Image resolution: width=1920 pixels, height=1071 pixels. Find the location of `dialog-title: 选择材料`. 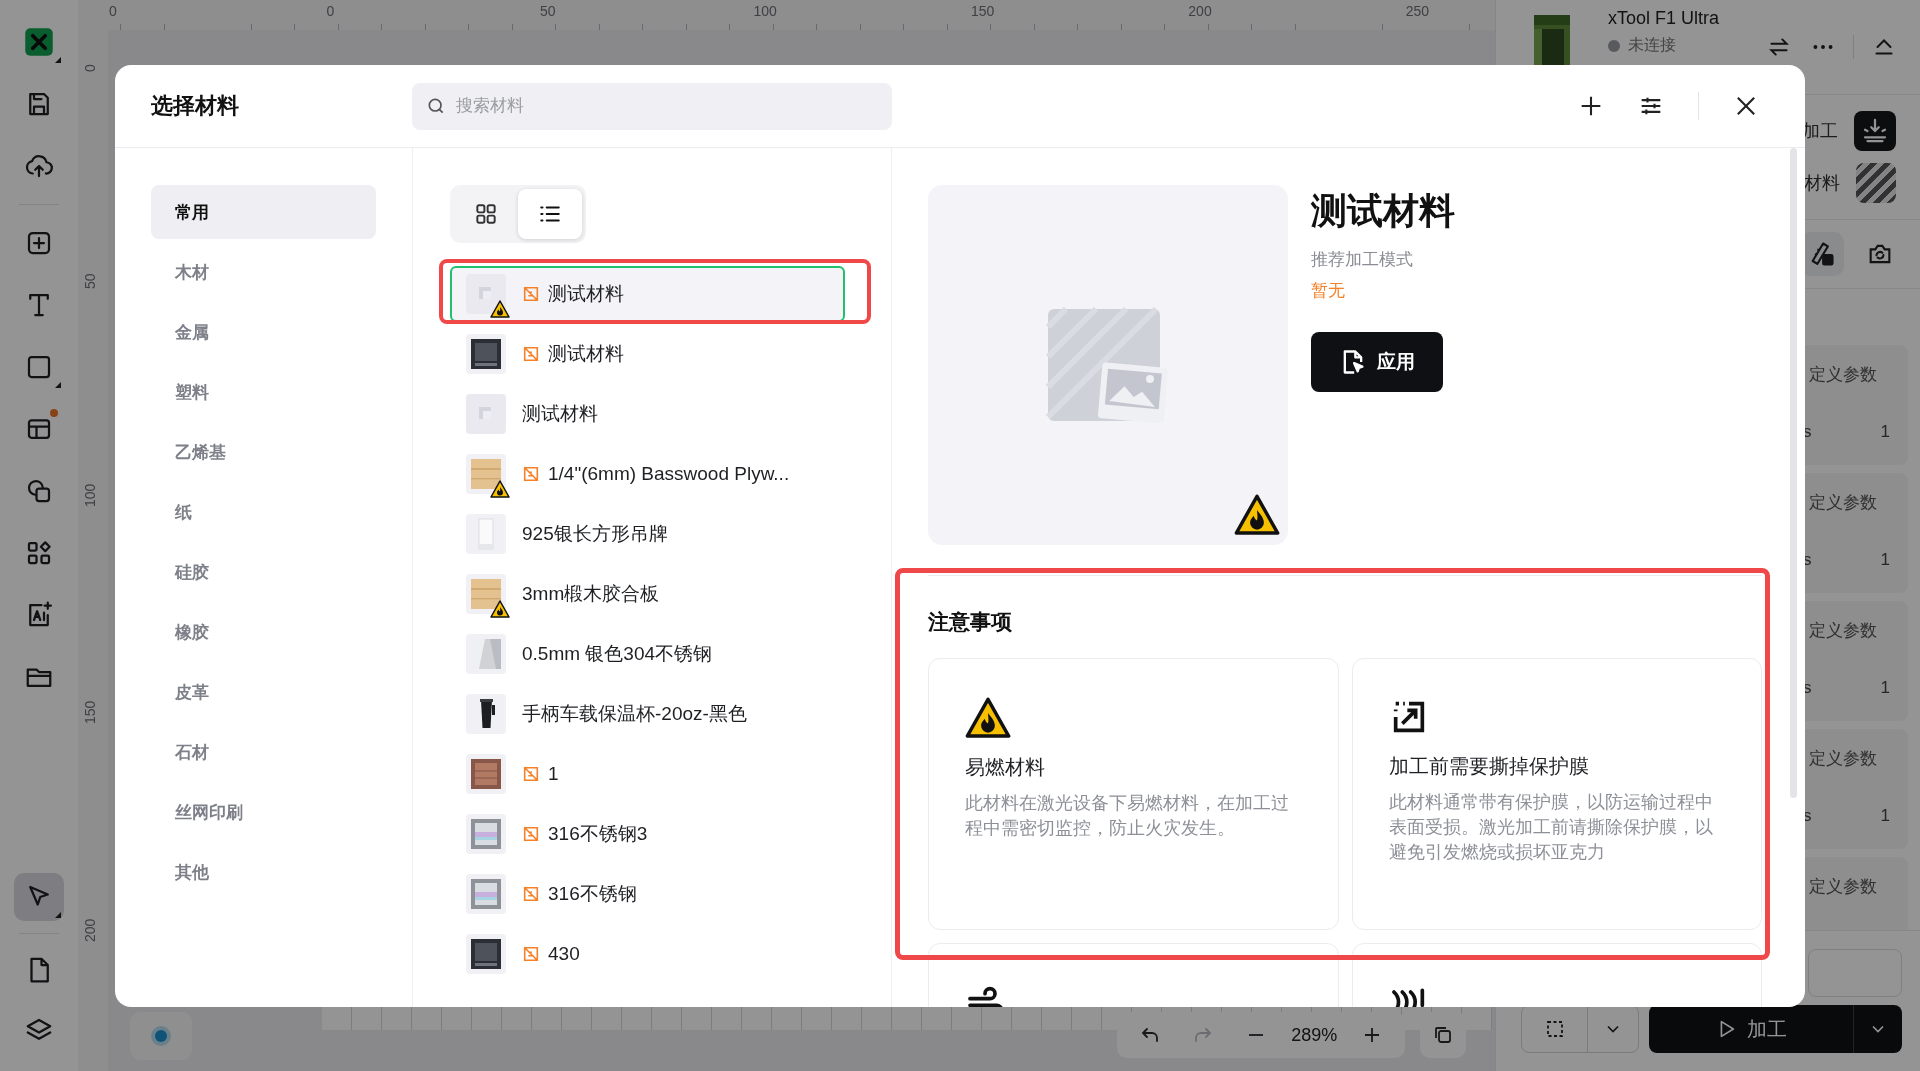

dialog-title: 选择材料 is located at coordinates (195, 106).